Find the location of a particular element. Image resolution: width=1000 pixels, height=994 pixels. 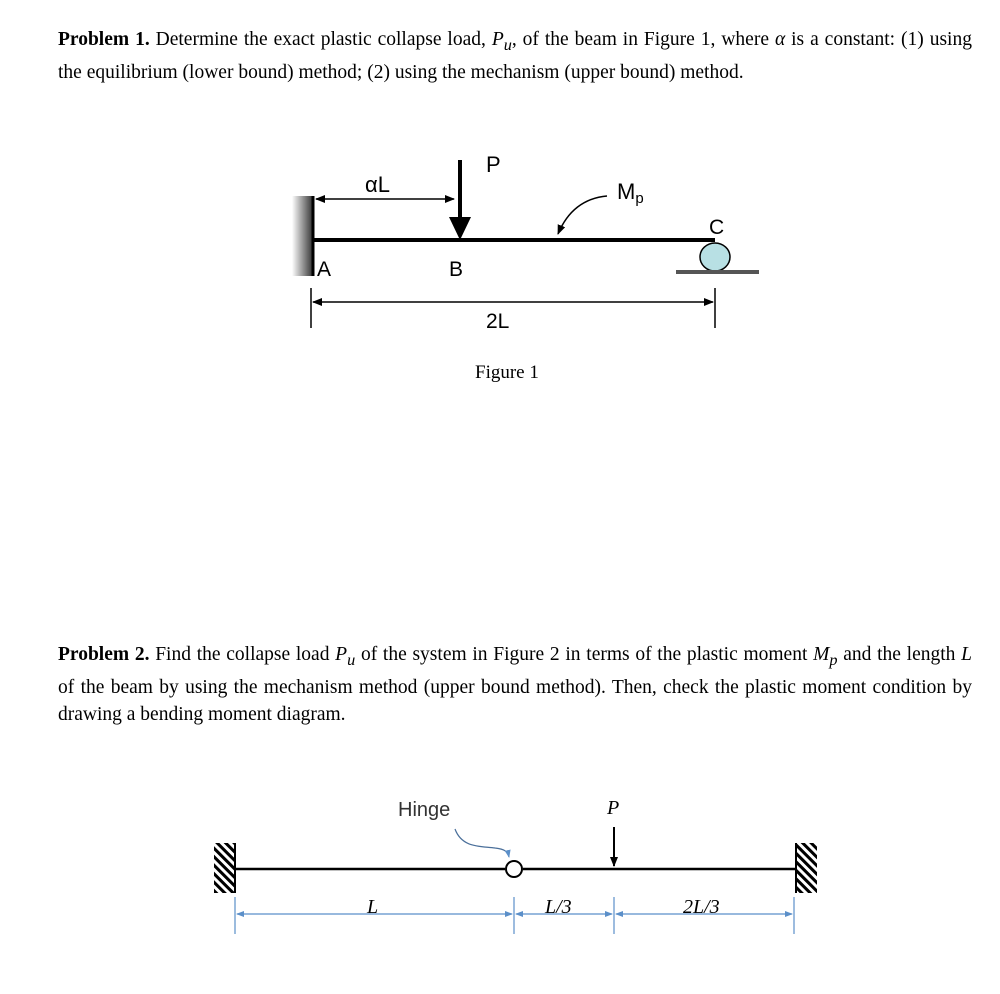

dim-l3-label: L/3 is located at coordinates (558, 907).